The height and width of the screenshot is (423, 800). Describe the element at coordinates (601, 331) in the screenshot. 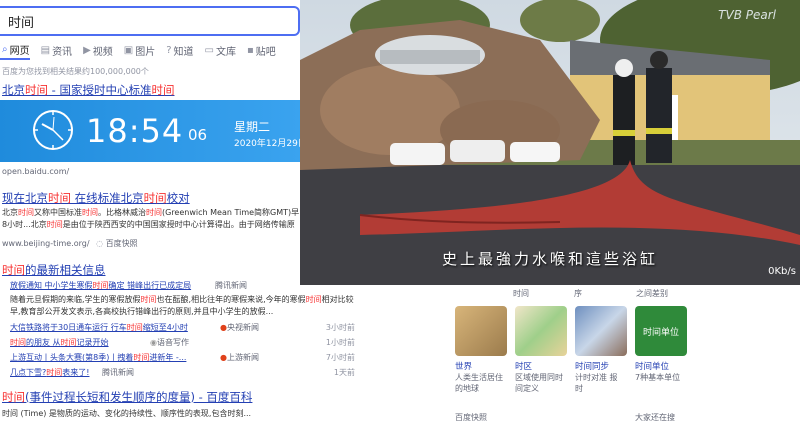

I see `time-sync-thumbnail` at that location.